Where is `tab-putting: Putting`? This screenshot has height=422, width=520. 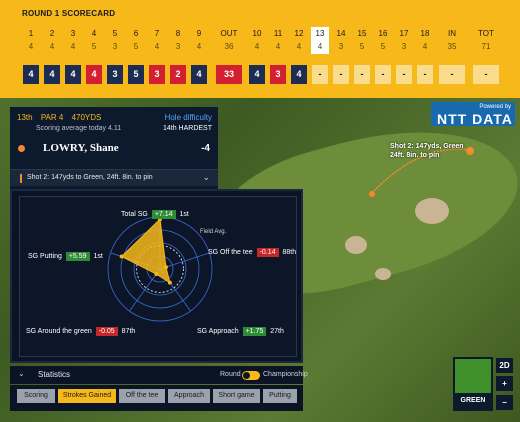
tab-putting: Putting is located at coordinates (280, 396).